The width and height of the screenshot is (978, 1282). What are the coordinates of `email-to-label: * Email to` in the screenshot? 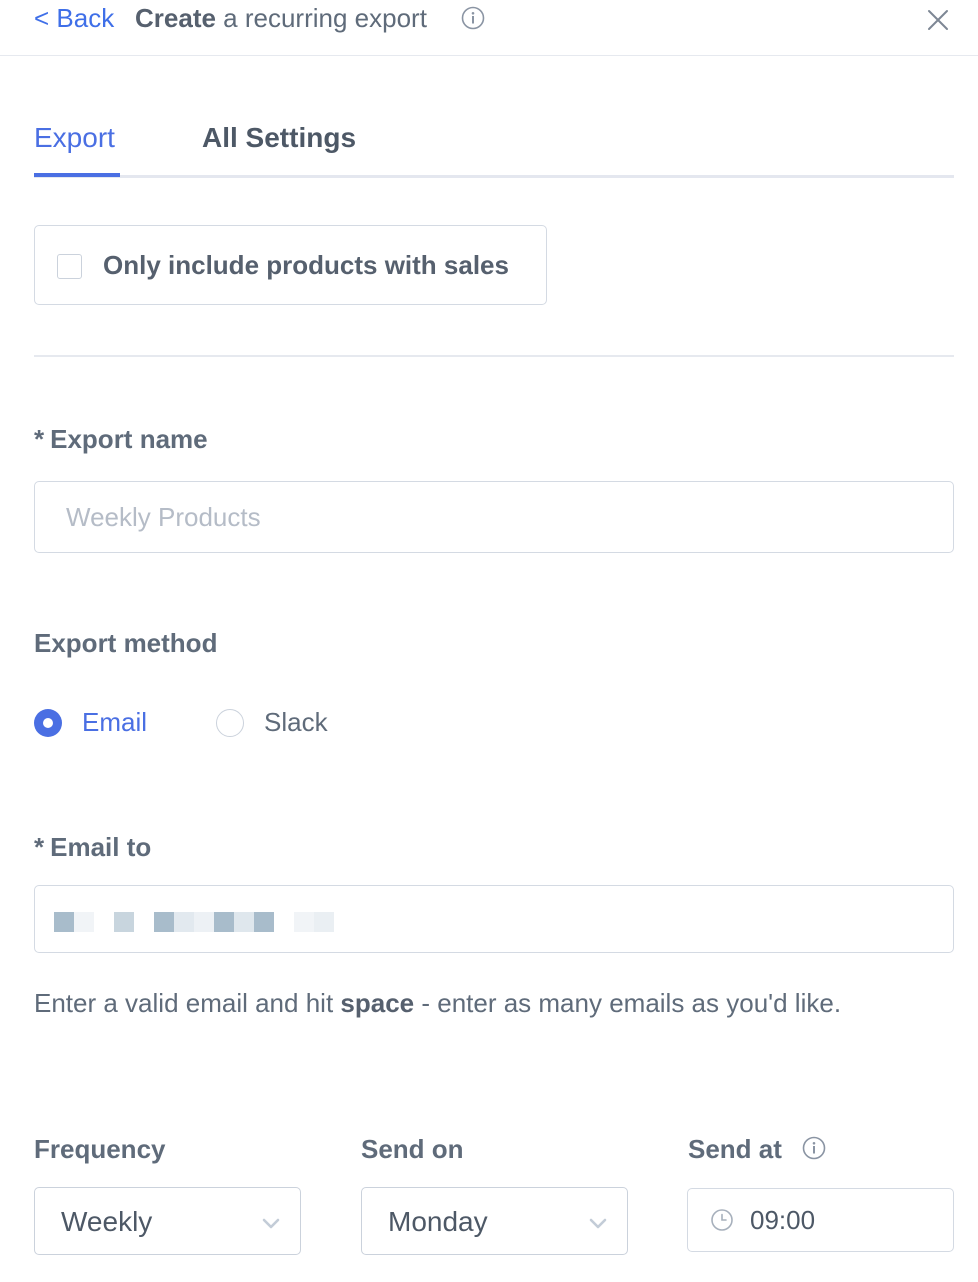 It's located at (92, 847).